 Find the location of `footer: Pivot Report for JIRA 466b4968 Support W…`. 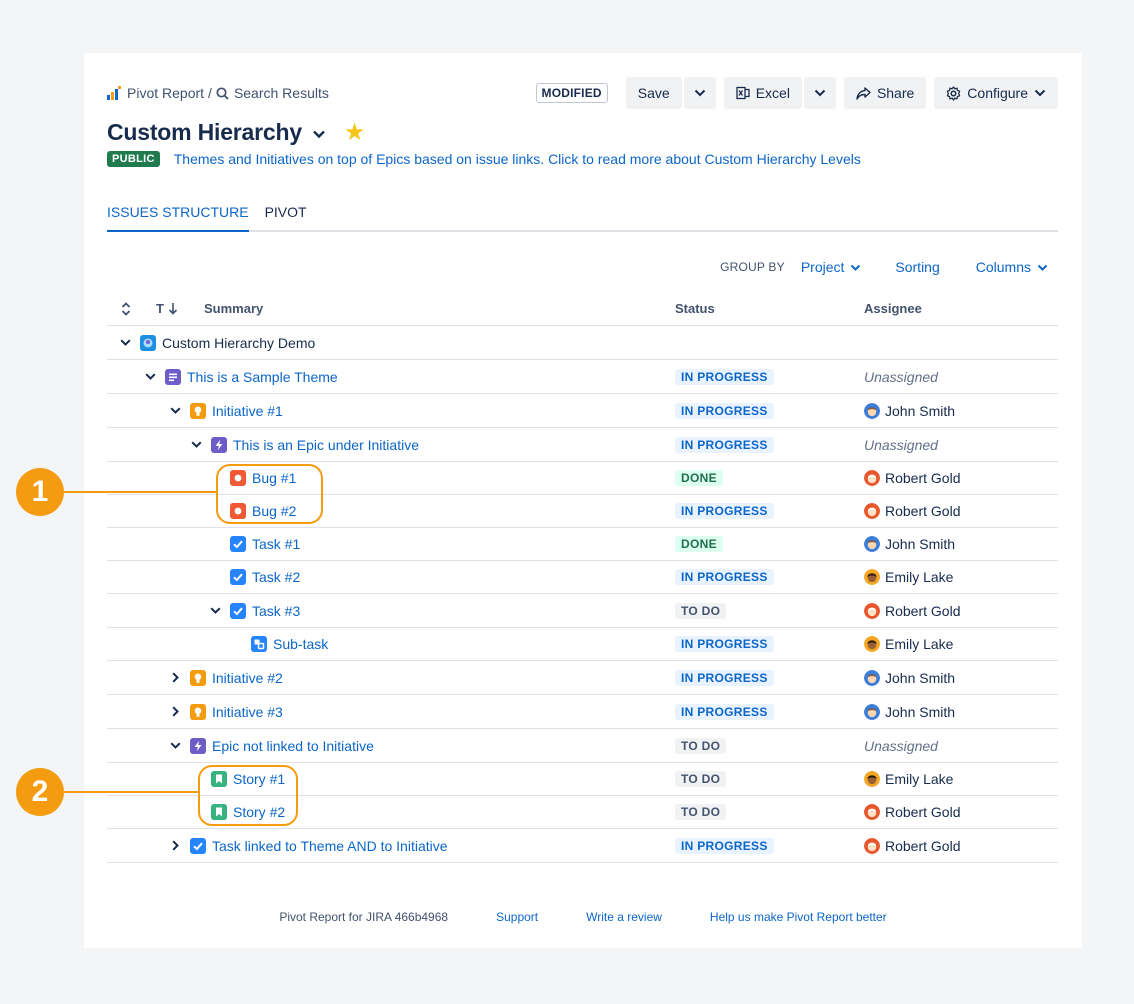

footer: Pivot Report for JIRA 466b4968 Support W… is located at coordinates (583, 917).